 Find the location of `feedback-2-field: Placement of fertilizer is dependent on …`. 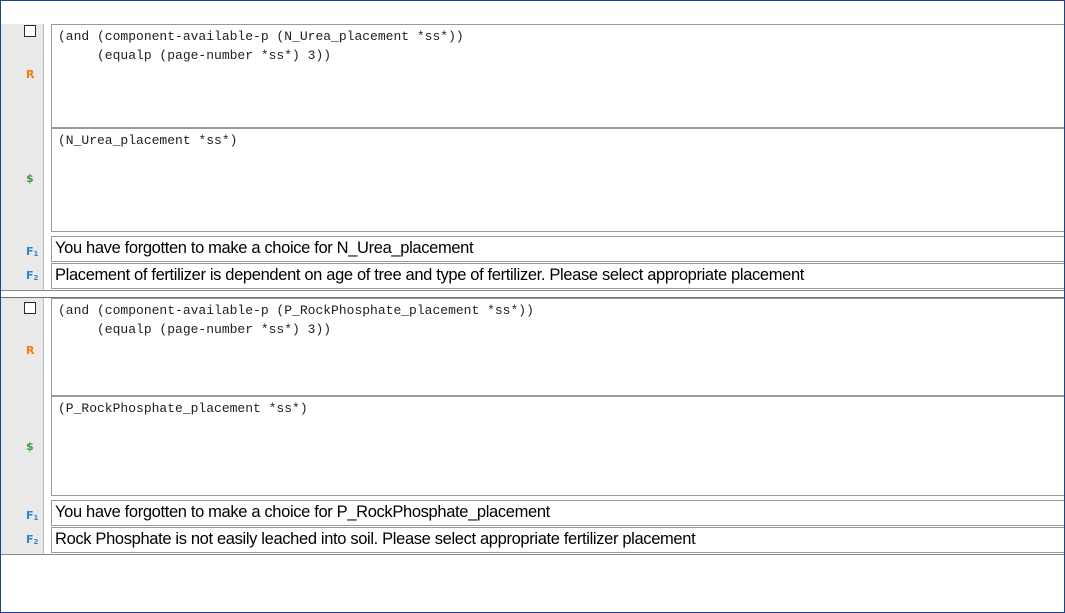

feedback-2-field: Placement of fertilizer is dependent on … is located at coordinates (557, 276).